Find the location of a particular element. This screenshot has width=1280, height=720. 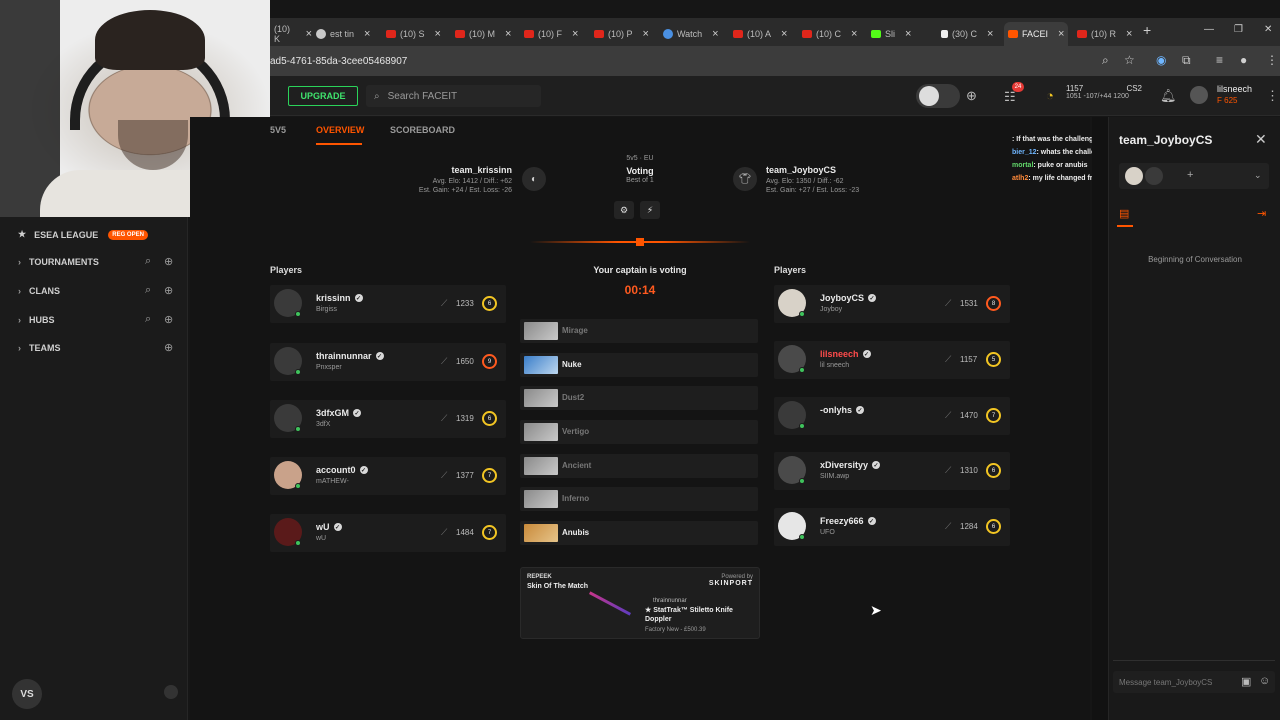

tab-5v5: 5V5 is located at coordinates (278, 130).